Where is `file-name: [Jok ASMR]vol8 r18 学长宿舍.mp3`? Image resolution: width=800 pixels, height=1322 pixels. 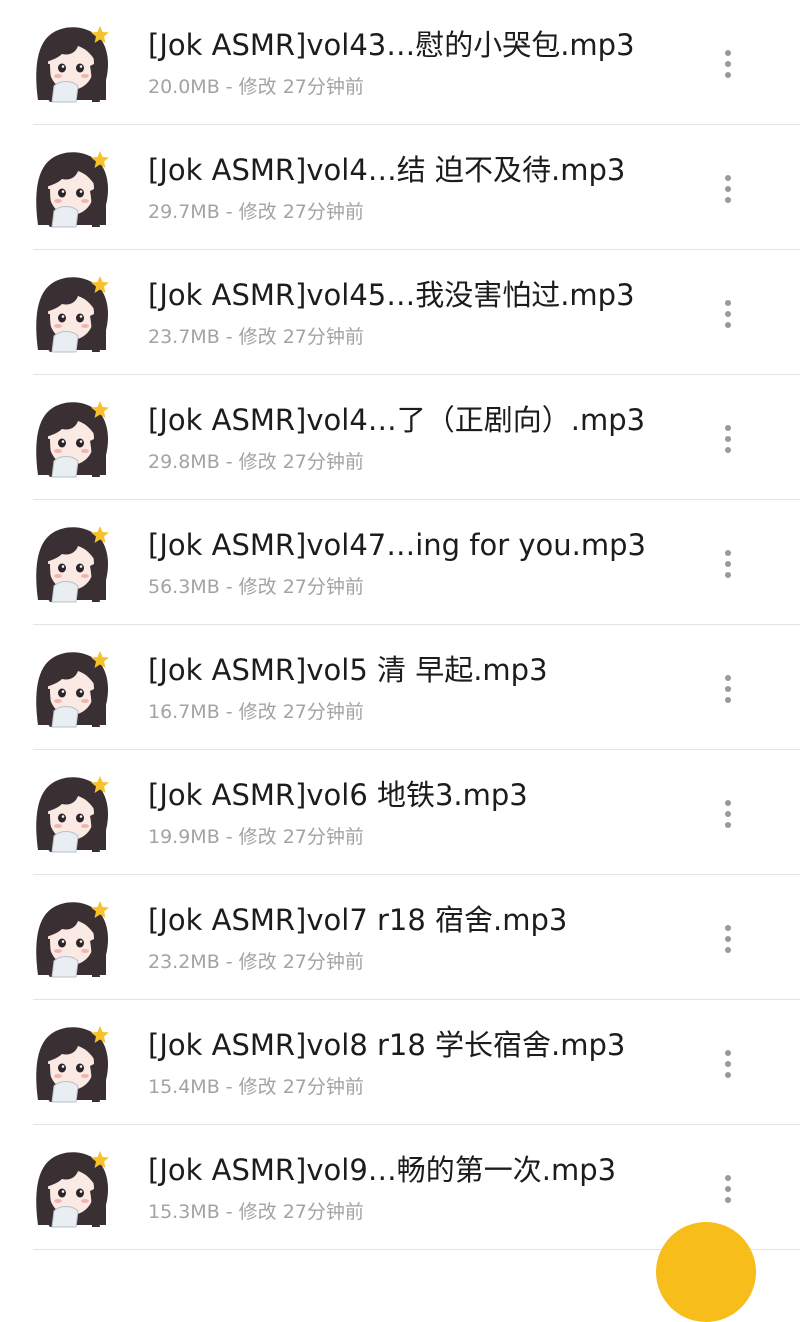
file-name: [Jok ASMR]vol8 r18 学长宿舍.mp3 is located at coordinates (387, 1045).